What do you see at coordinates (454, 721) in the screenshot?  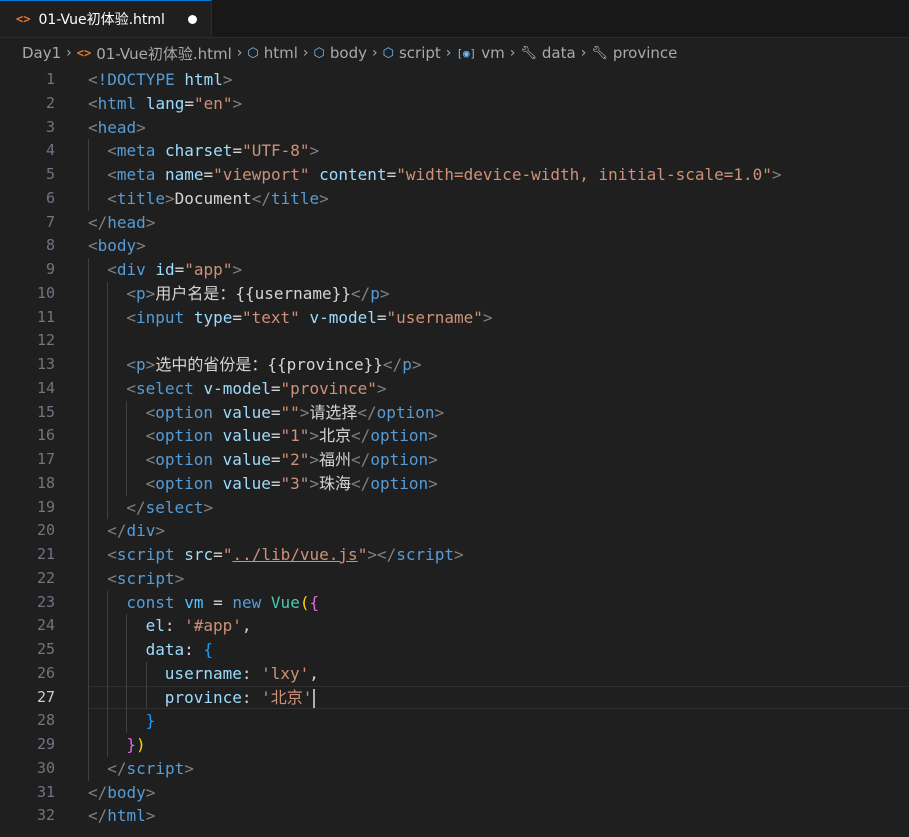 I see `code-line: 28}` at bounding box center [454, 721].